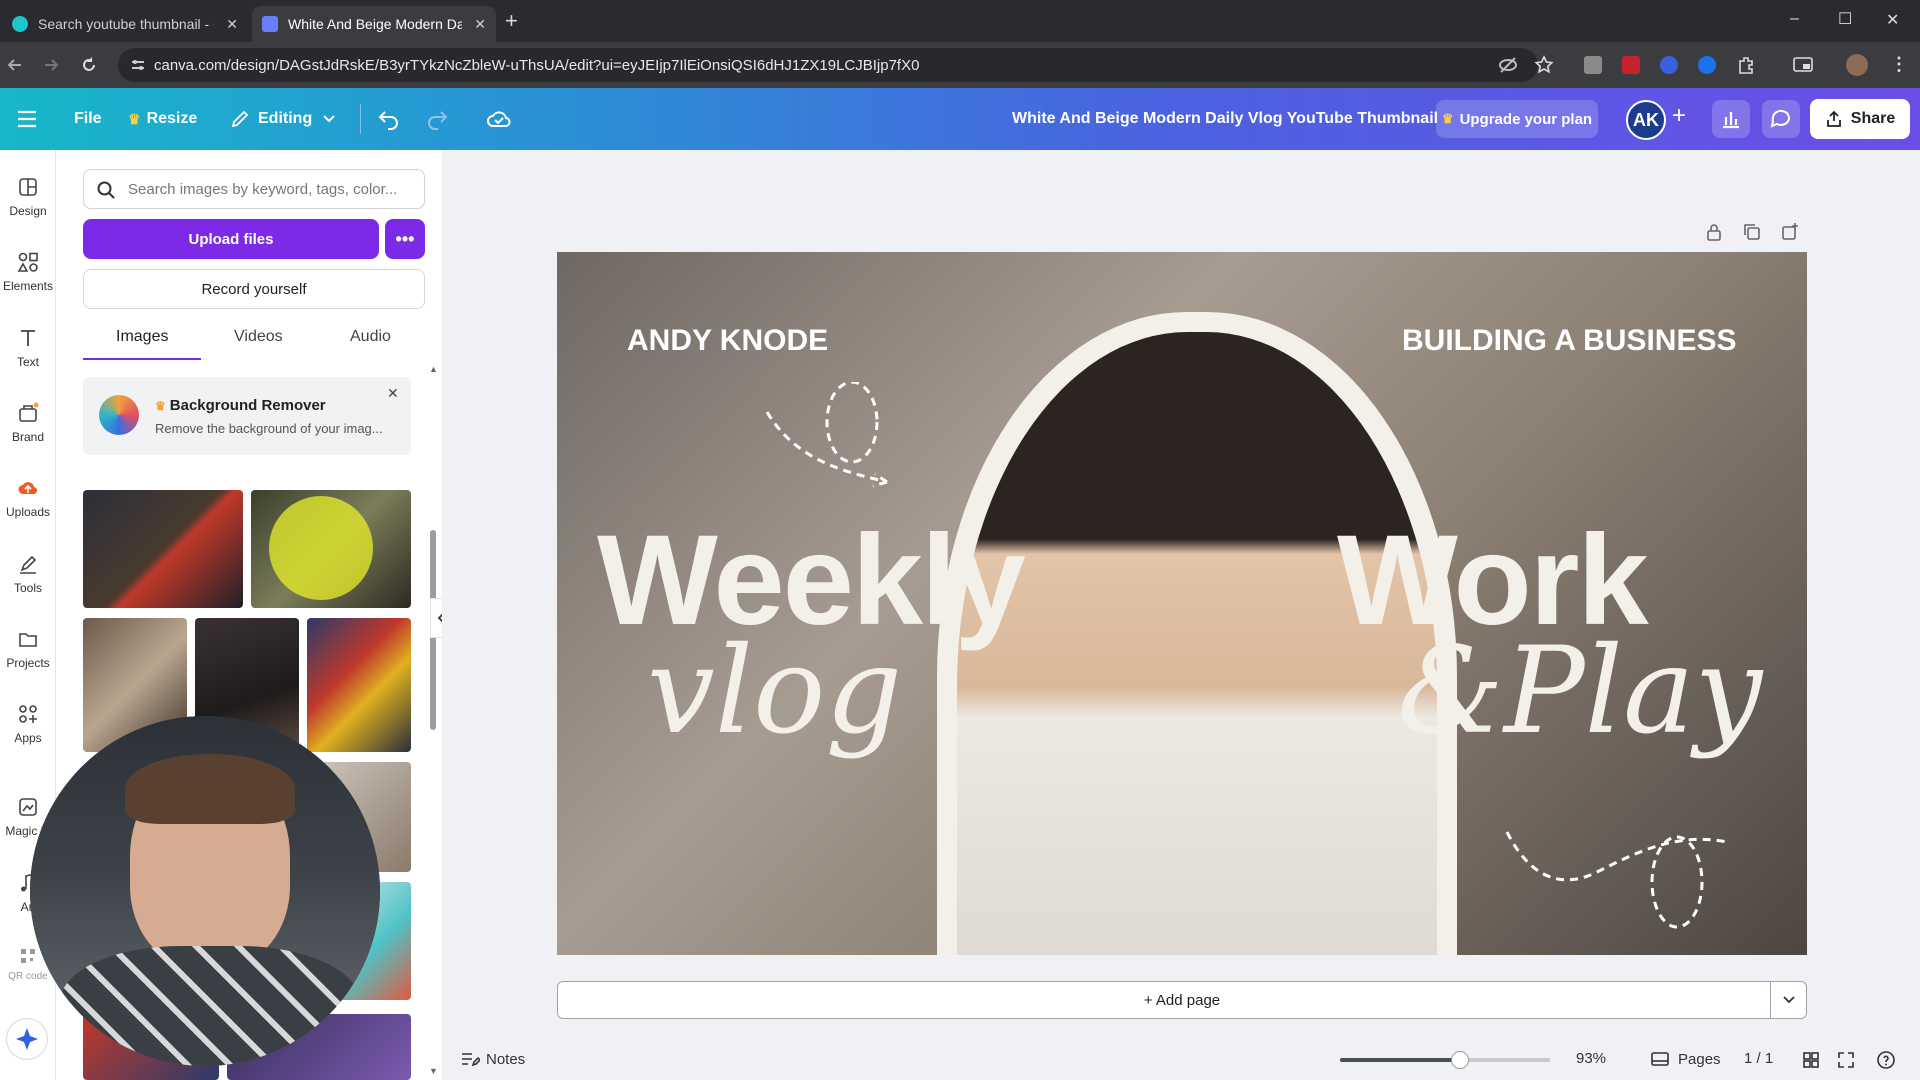 Image resolution: width=1920 pixels, height=1080 pixels. Describe the element at coordinates (28, 649) in the screenshot. I see `rail-item-projects: Projects` at that location.